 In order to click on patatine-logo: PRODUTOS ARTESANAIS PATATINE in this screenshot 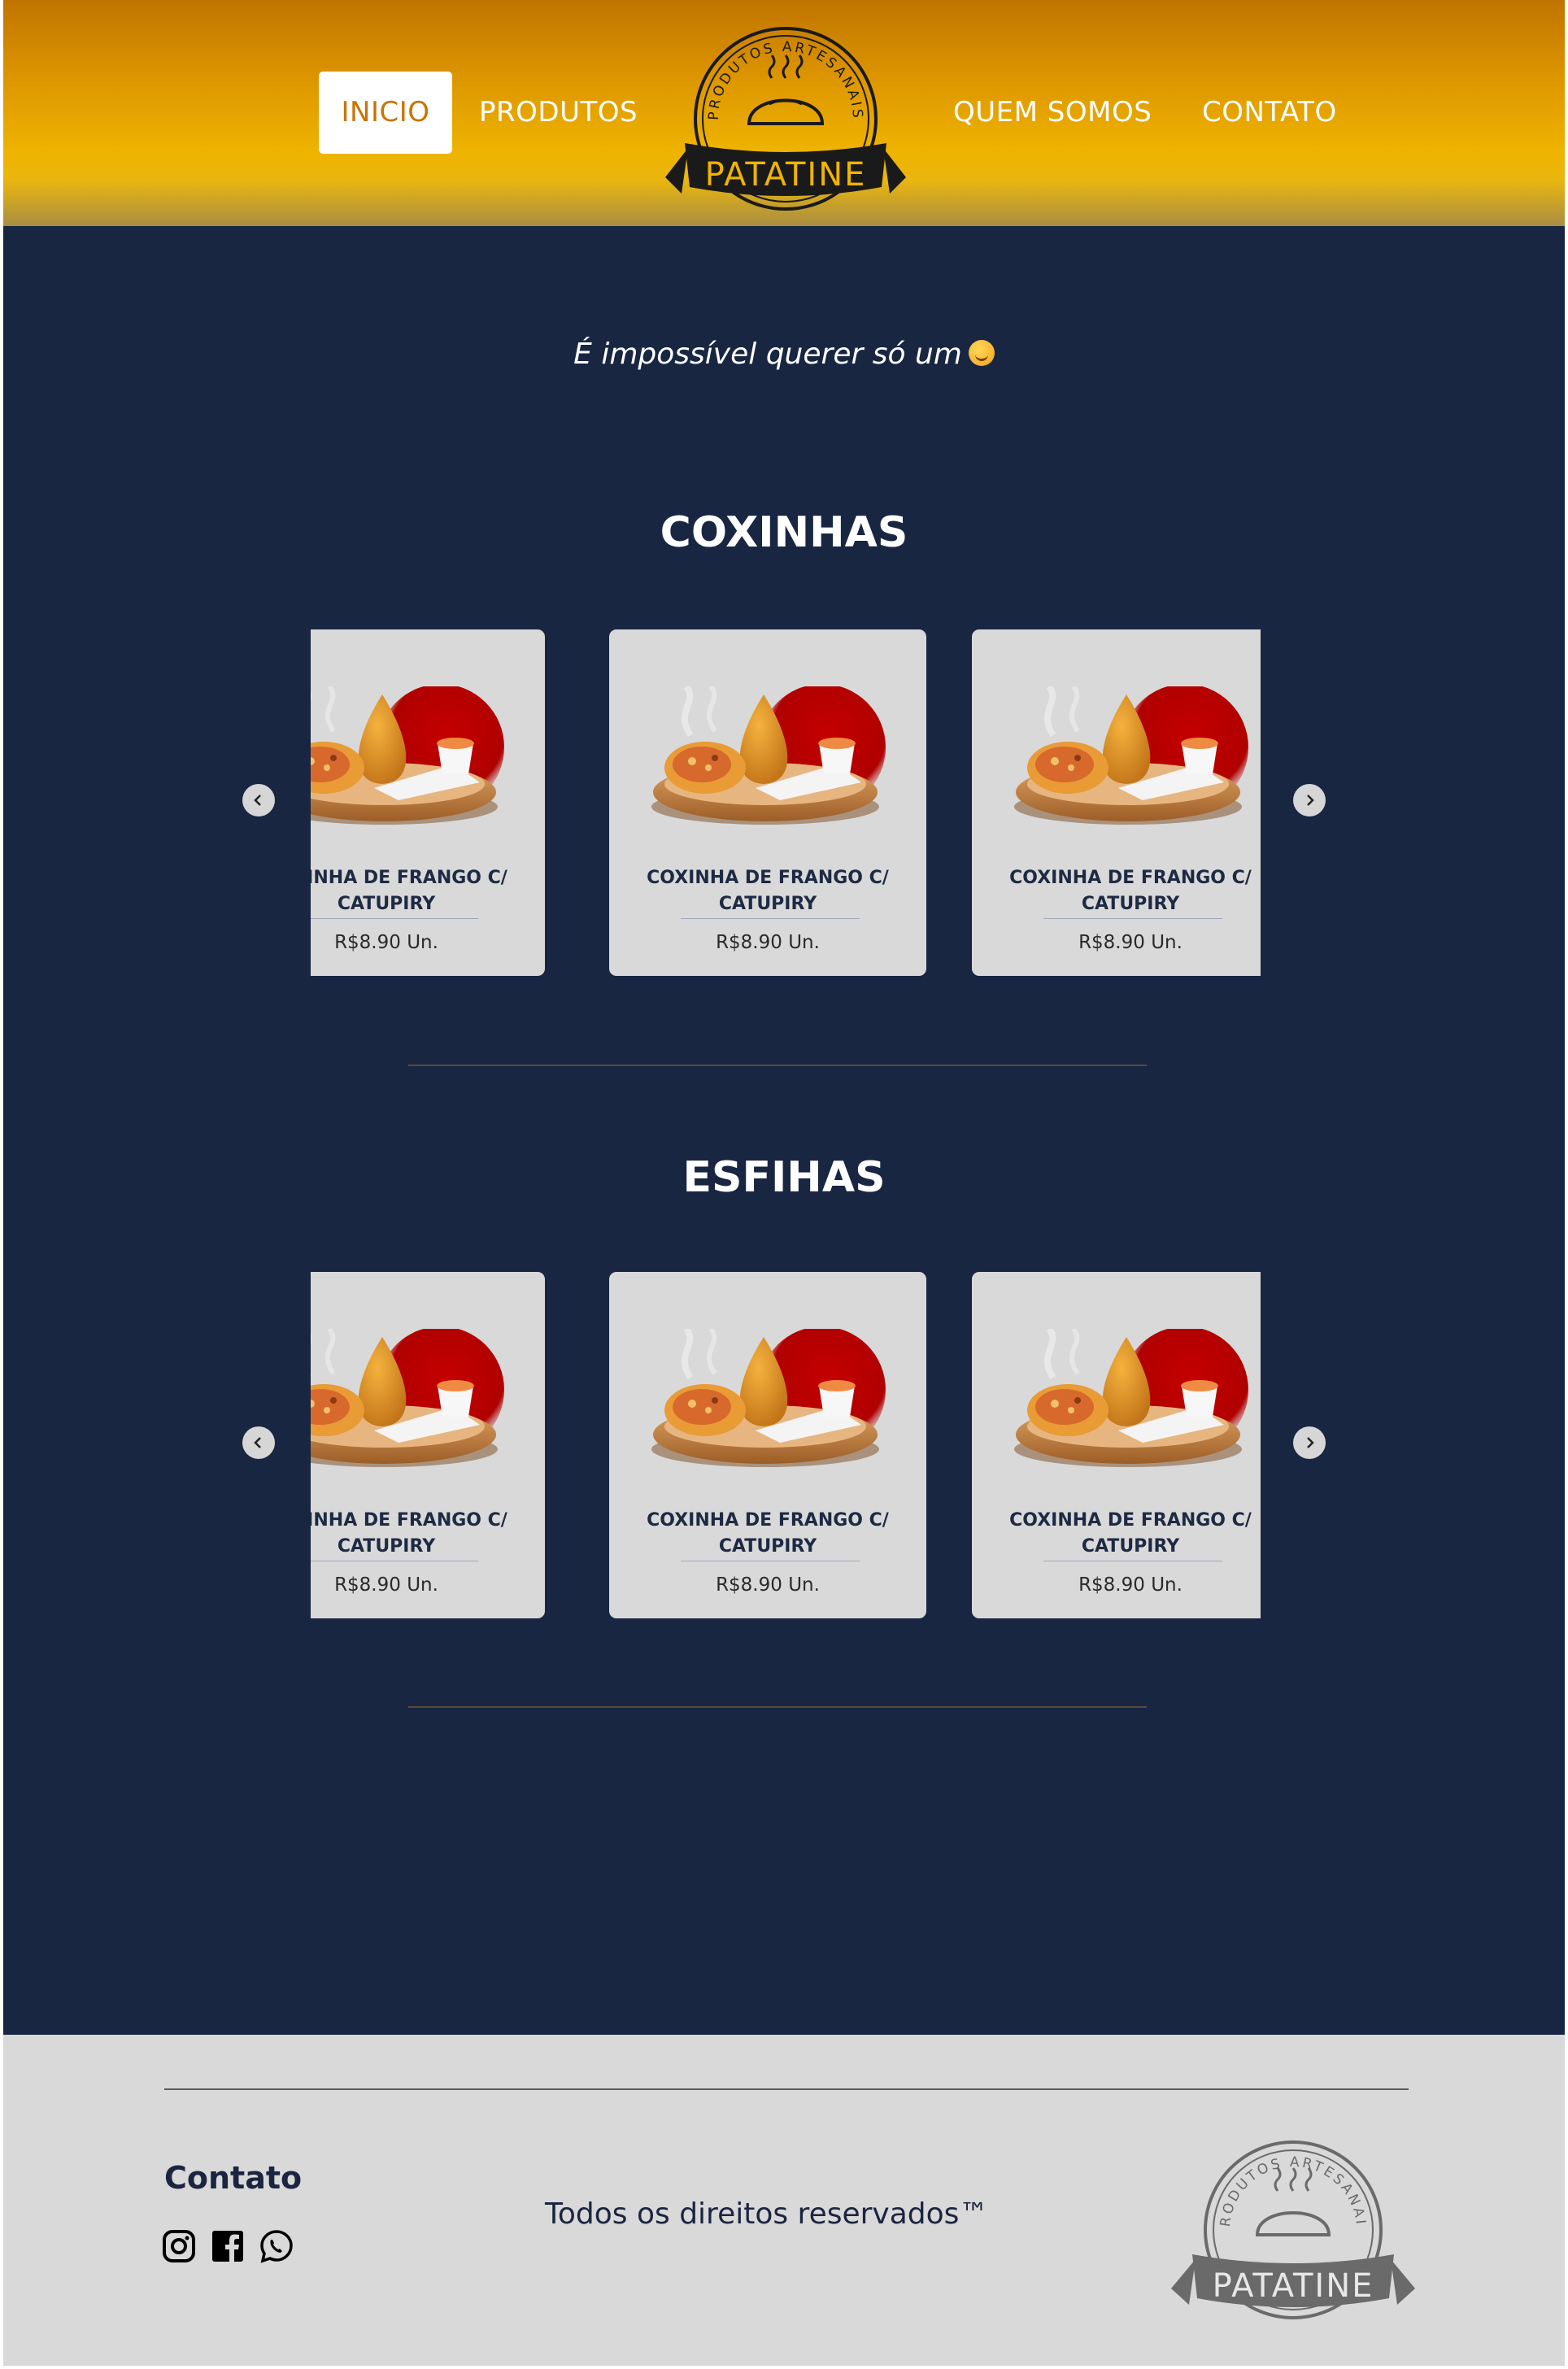, I will do `click(785, 114)`.